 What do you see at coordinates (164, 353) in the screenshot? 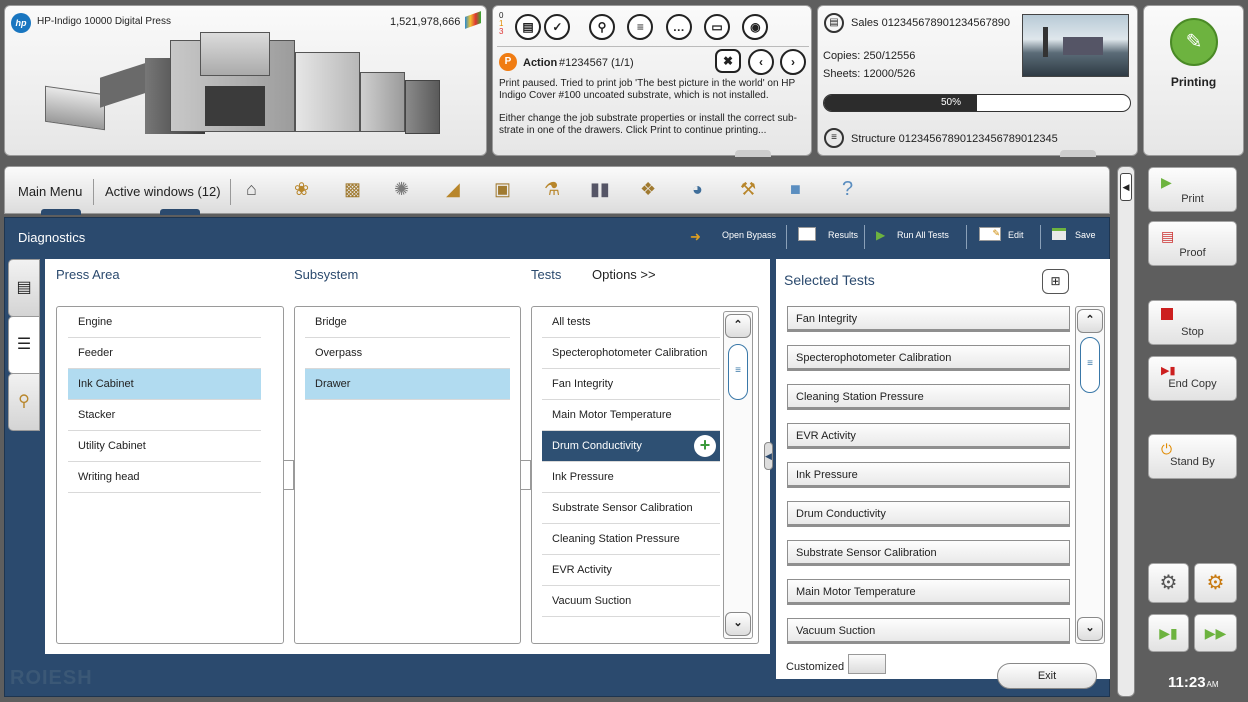
I see `list-item: Feeder` at bounding box center [164, 353].